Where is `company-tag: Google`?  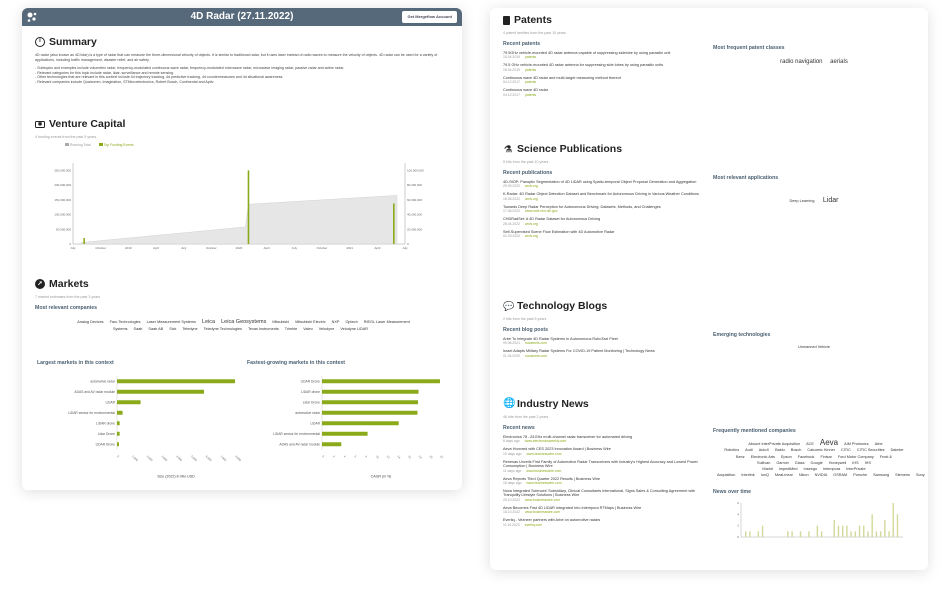 company-tag: Google is located at coordinates (817, 463).